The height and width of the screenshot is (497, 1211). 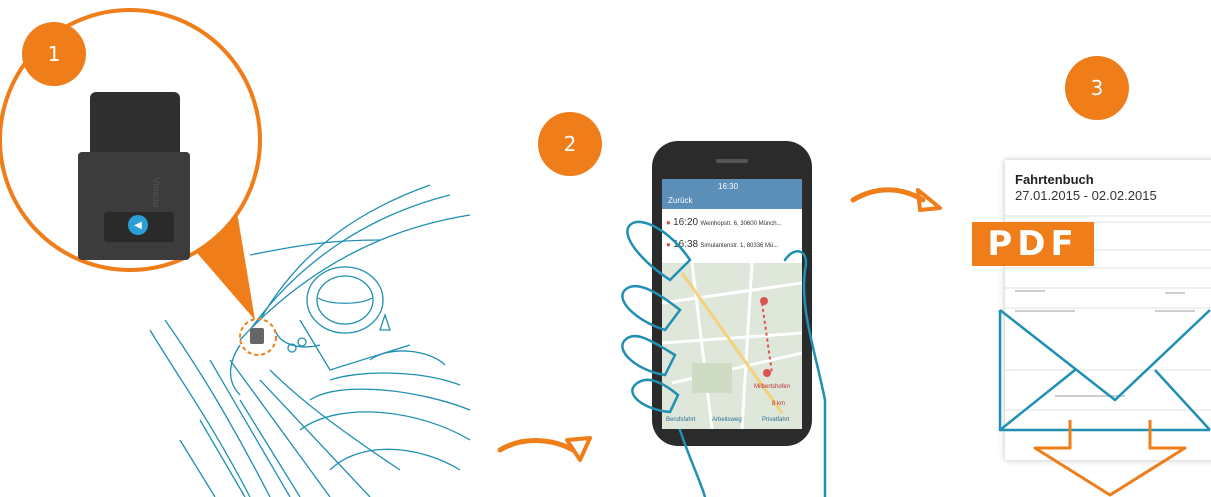 I want to click on step-badge-3: 3, so click(x=1097, y=88).